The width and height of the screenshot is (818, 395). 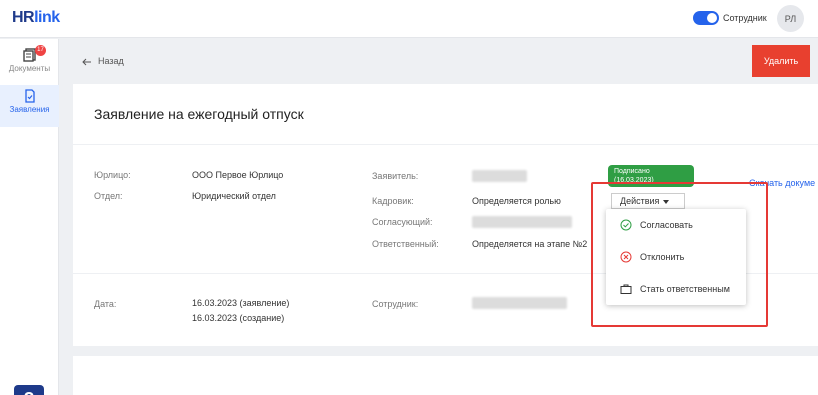 I want to click on bottom-card, so click(x=445, y=375).